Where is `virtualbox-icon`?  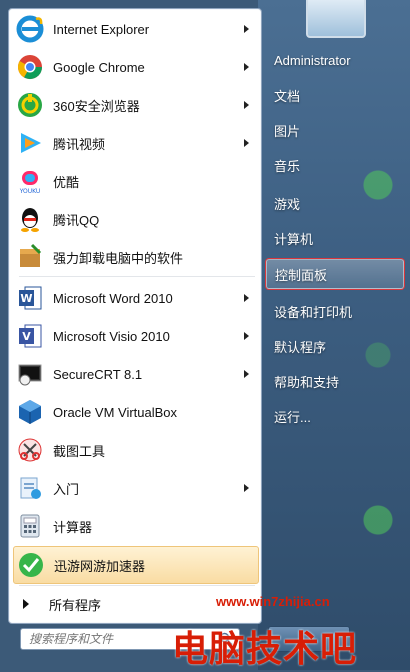
virtualbox-icon is located at coordinates (30, 412).